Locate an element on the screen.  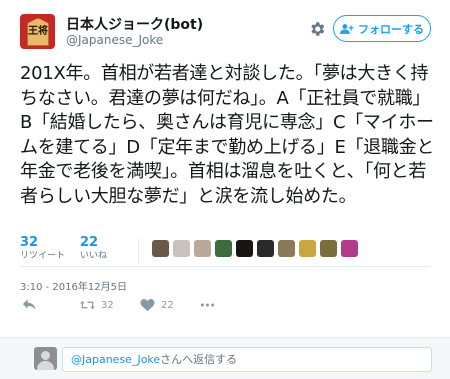
retweet-count: 32 is located at coordinates (29, 242).